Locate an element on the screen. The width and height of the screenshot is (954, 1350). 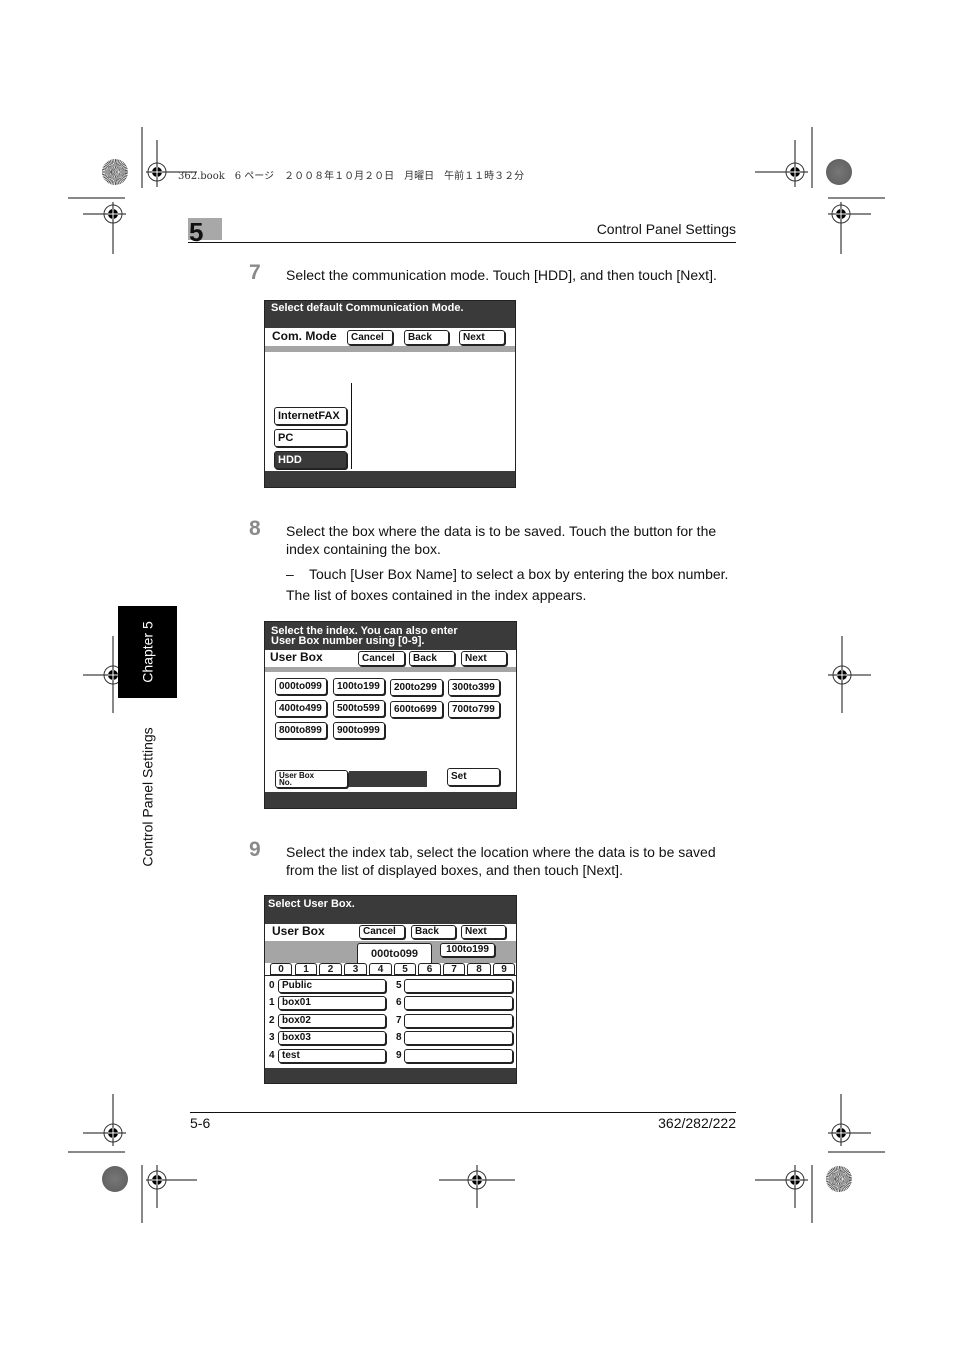
slot-number: 3 is located at coordinates (272, 1037).